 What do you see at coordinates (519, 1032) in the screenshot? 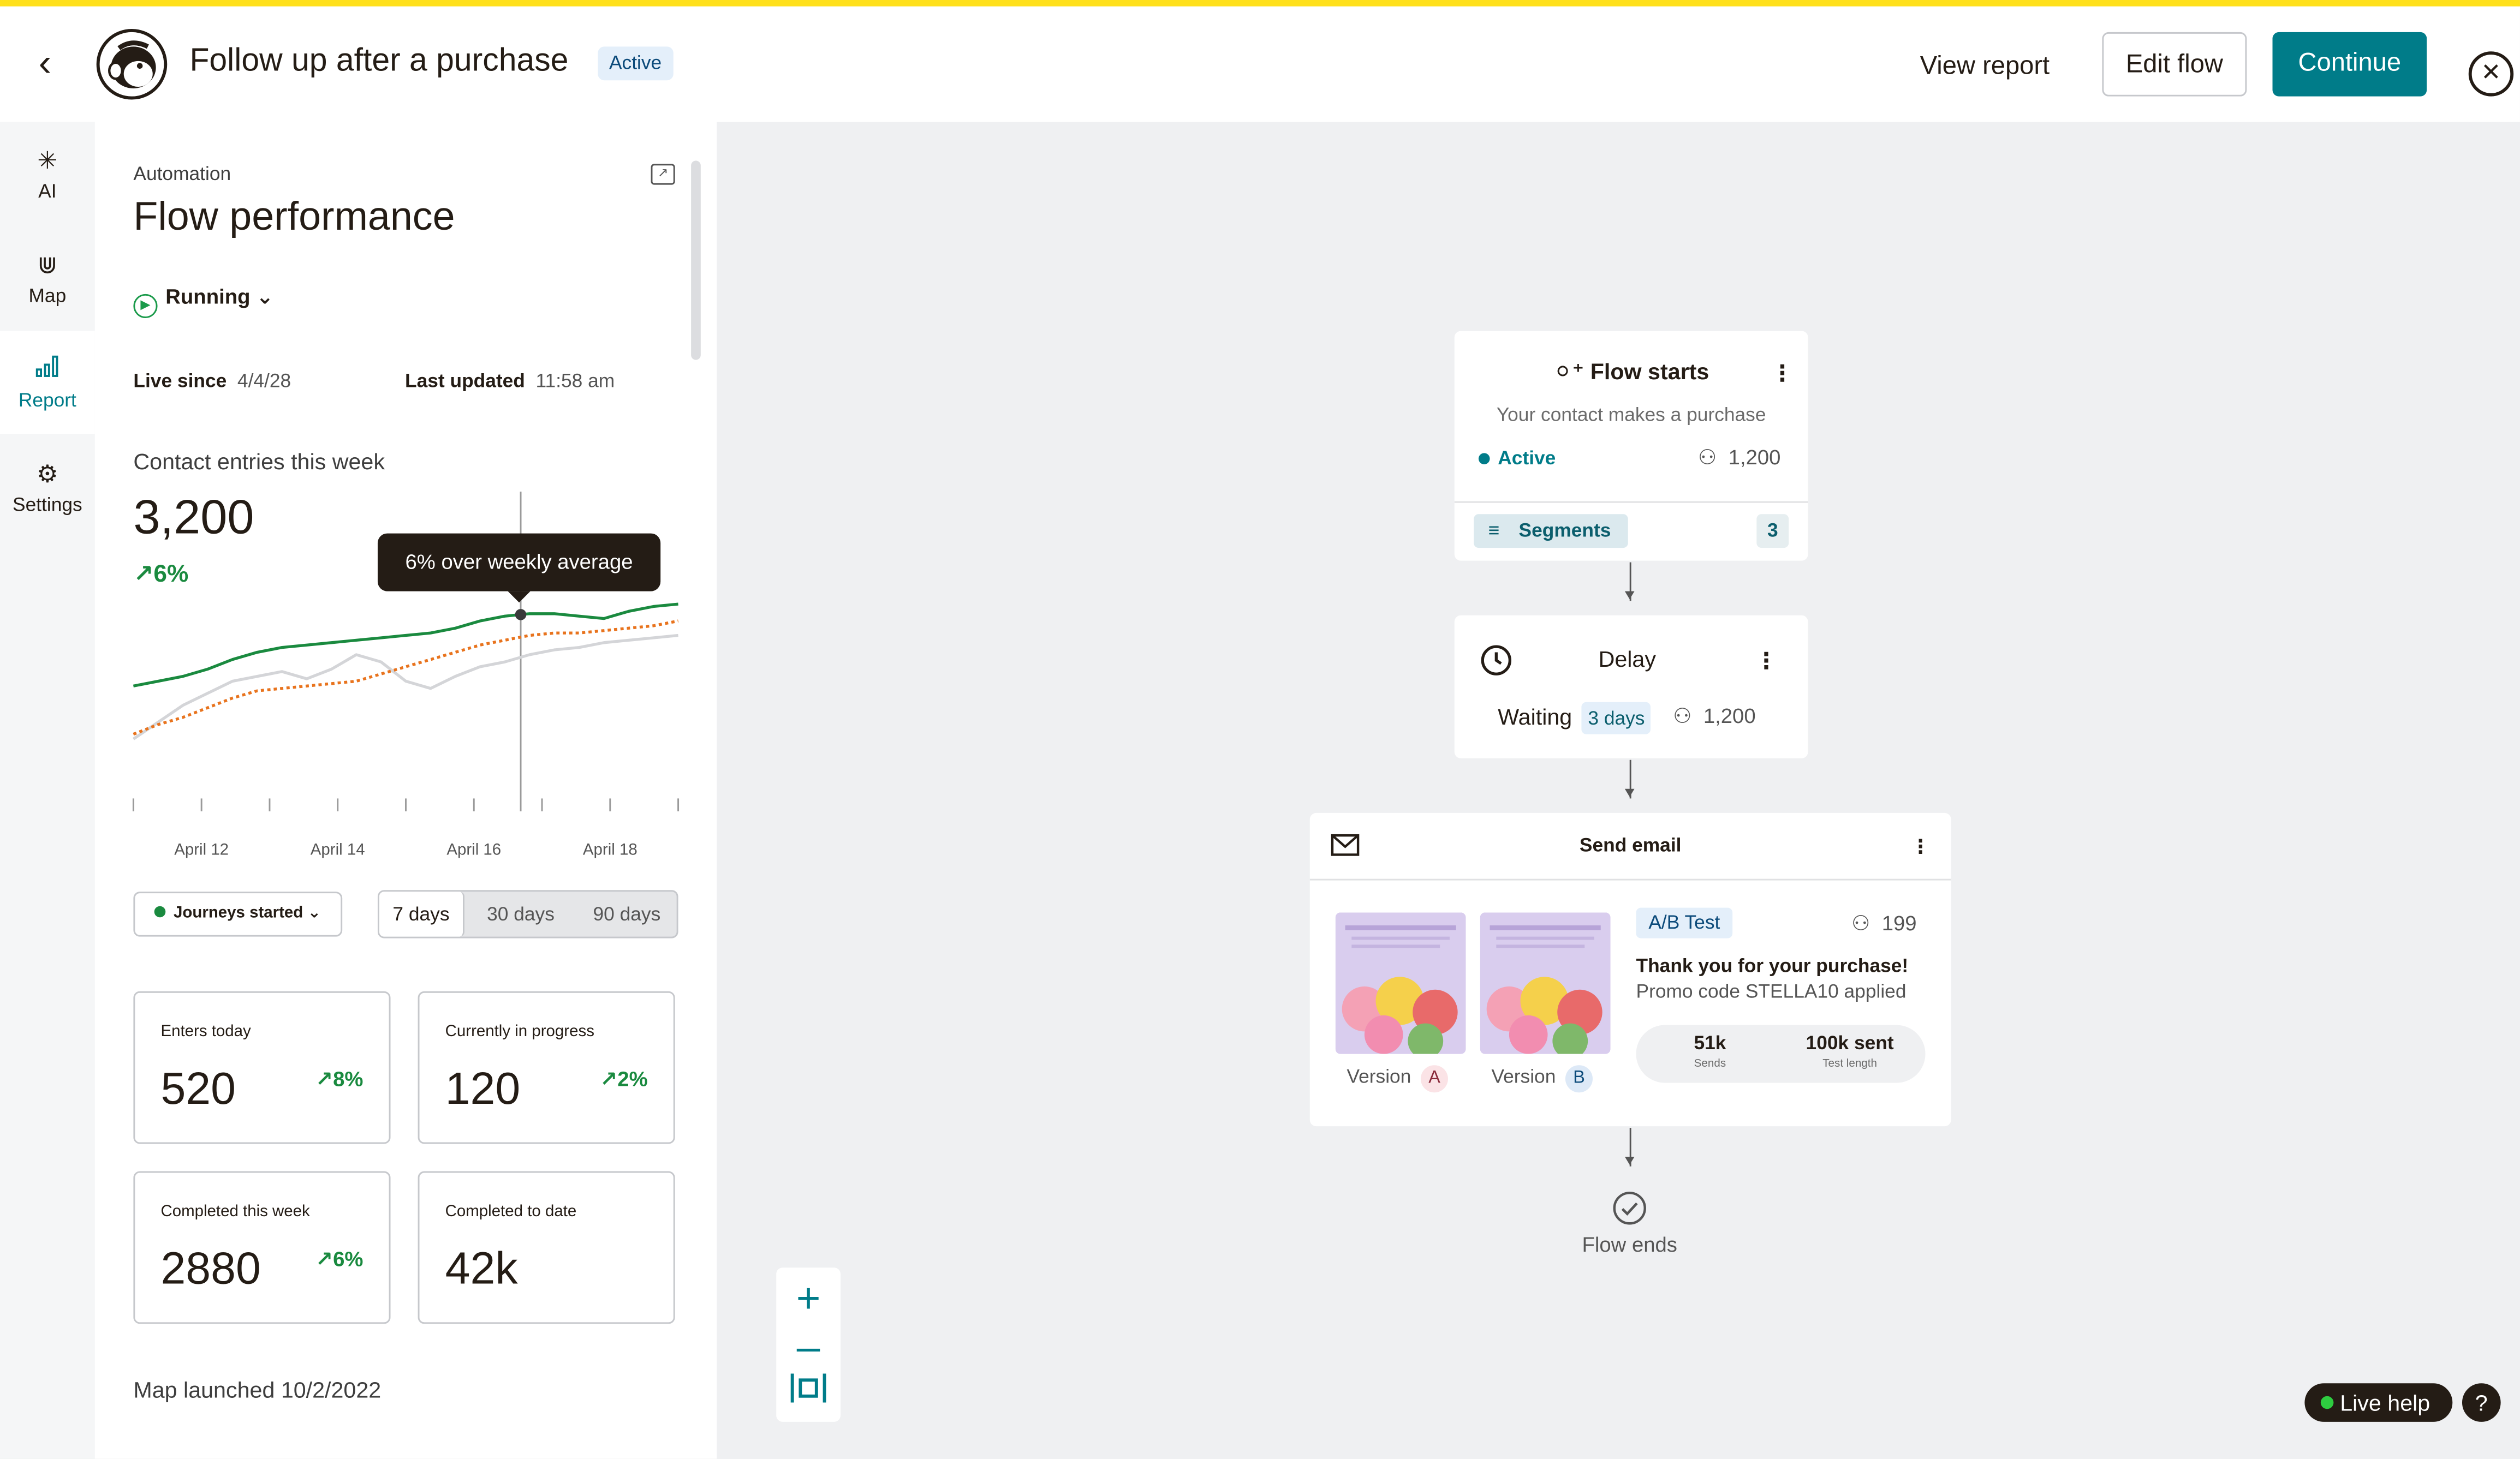
I see `stat-card-label: Currently in progress` at bounding box center [519, 1032].